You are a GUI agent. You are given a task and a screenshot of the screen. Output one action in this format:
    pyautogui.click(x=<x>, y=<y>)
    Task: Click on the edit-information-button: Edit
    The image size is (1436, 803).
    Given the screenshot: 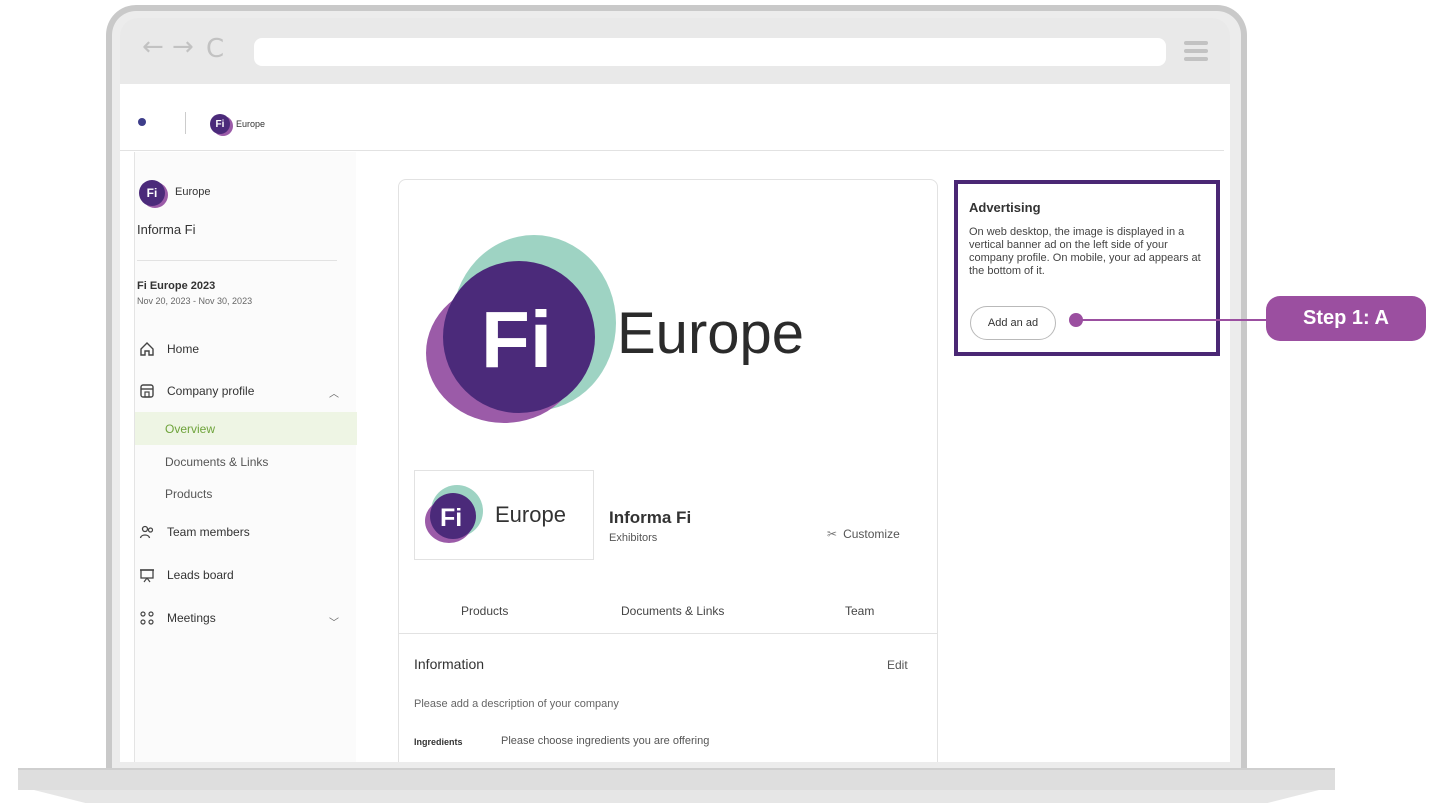 What is the action you would take?
    pyautogui.click(x=897, y=665)
    